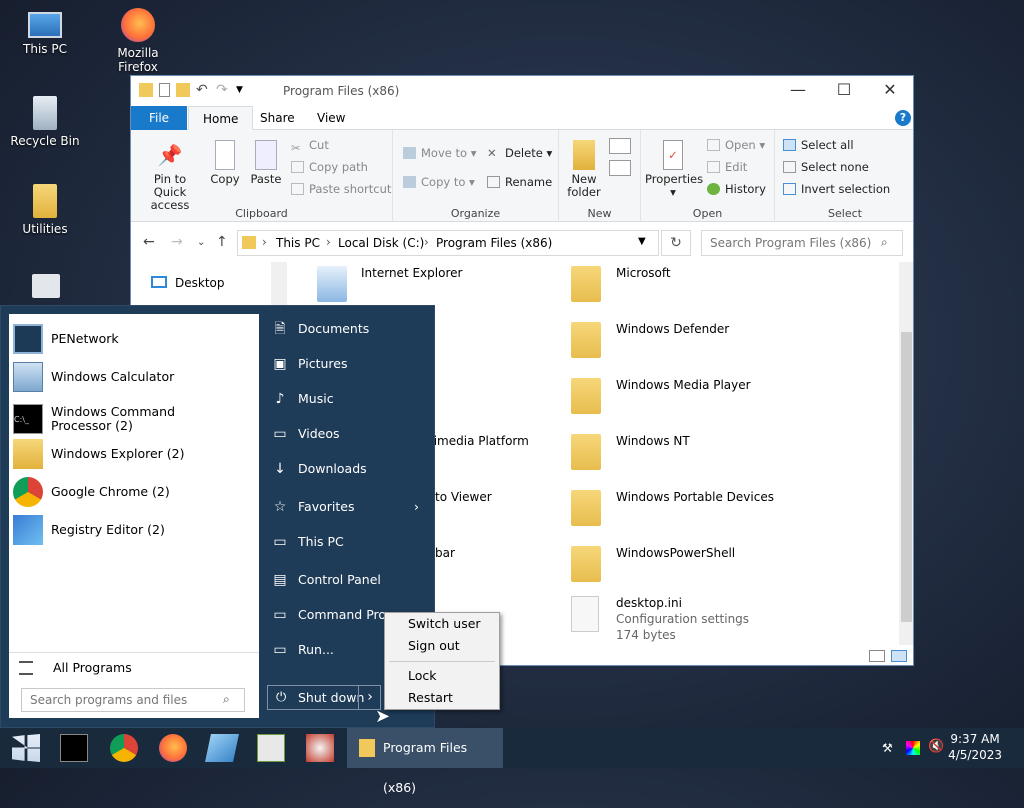 The image size is (1024, 808). Describe the element at coordinates (518, 153) in the screenshot. I see `delete-button: ✕ Delete ▾` at that location.